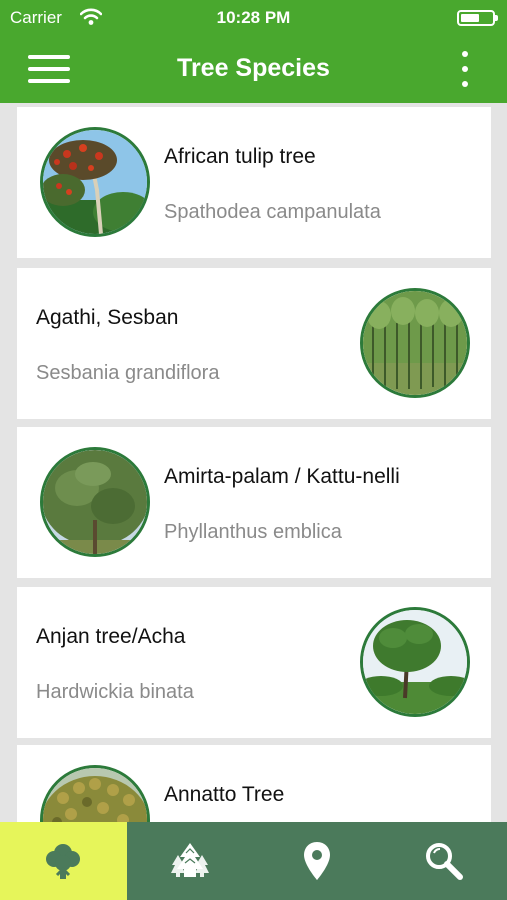 This screenshot has width=507, height=900. What do you see at coordinates (253, 532) in the screenshot?
I see `species-scientific-name: Phyllanthus emblica` at bounding box center [253, 532].